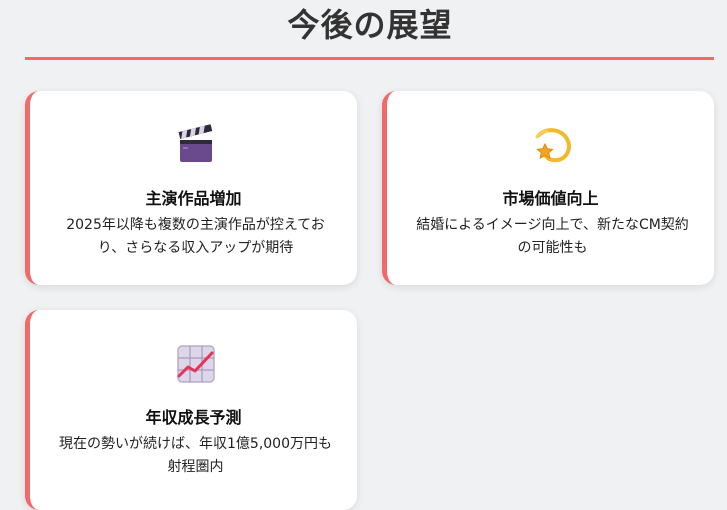  Describe the element at coordinates (553, 145) in the screenshot. I see `dizzy-star-icon` at that location.